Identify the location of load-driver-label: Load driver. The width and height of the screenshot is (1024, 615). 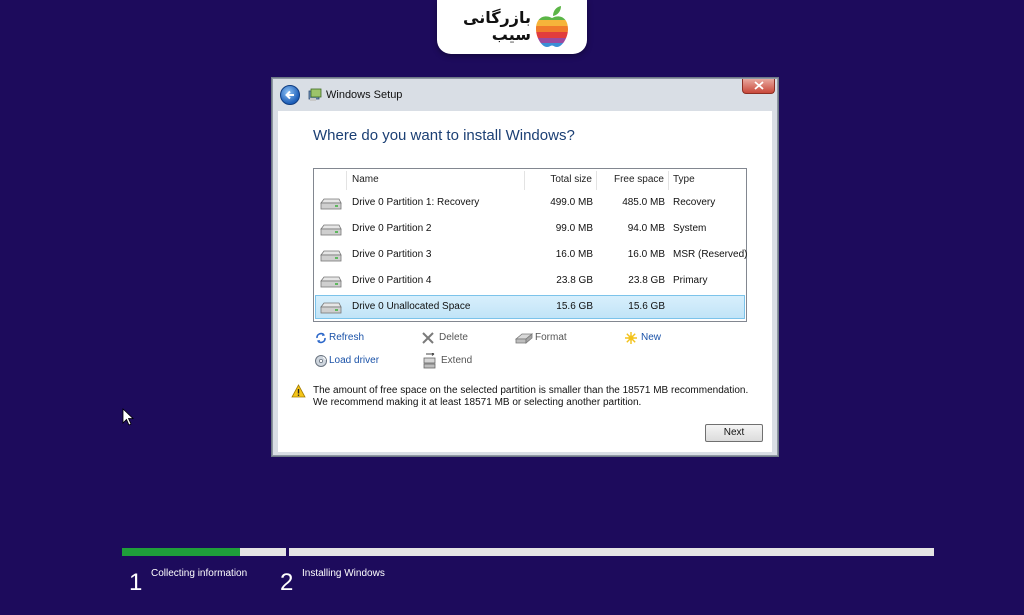
(354, 360).